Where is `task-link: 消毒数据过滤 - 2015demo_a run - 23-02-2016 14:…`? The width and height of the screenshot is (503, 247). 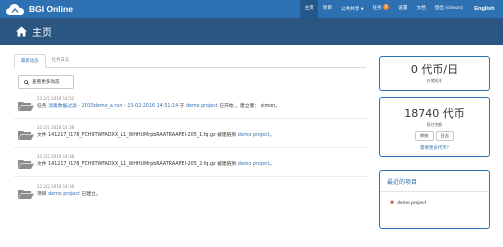 task-link: 消毒数据过滤 - 2015demo_a run - 23-02-2016 14:… is located at coordinates (113, 106).